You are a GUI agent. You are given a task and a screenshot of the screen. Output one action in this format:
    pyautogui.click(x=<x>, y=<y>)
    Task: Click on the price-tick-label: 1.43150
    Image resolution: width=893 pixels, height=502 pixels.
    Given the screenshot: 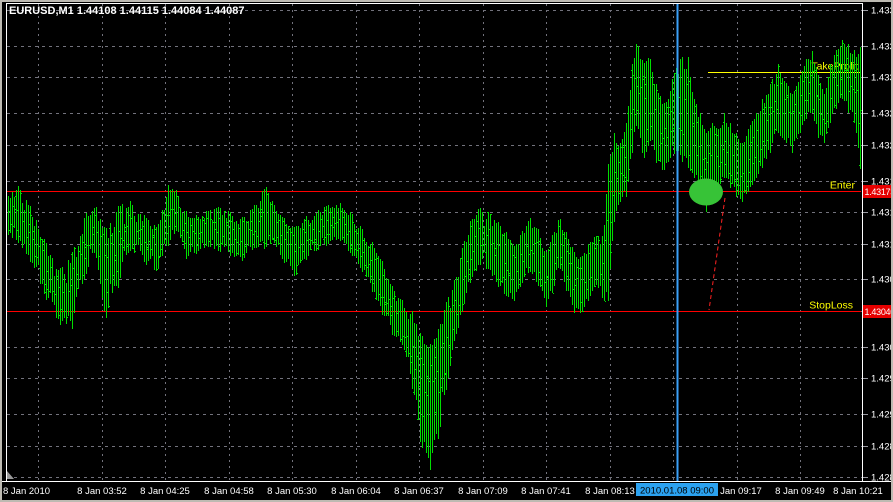 What is the action you would take?
    pyautogui.click(x=882, y=213)
    